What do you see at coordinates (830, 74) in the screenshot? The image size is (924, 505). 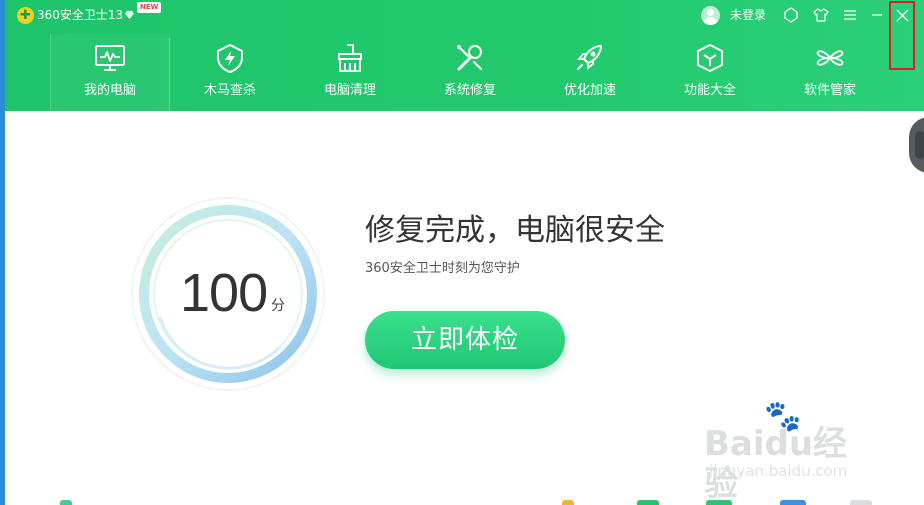 I see `nav-software-manager: 软件管家` at bounding box center [830, 74].